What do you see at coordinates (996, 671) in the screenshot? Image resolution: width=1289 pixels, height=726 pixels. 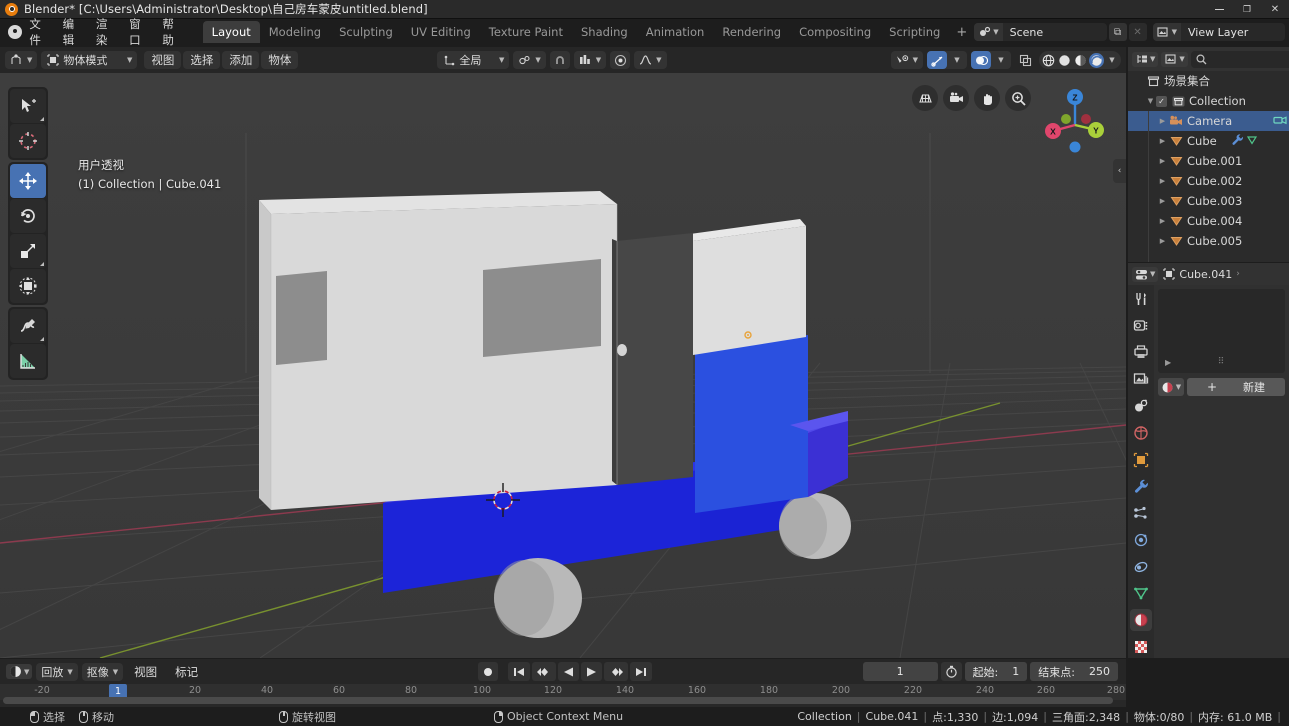 I see `frame-range-field: 起始: 1` at bounding box center [996, 671].